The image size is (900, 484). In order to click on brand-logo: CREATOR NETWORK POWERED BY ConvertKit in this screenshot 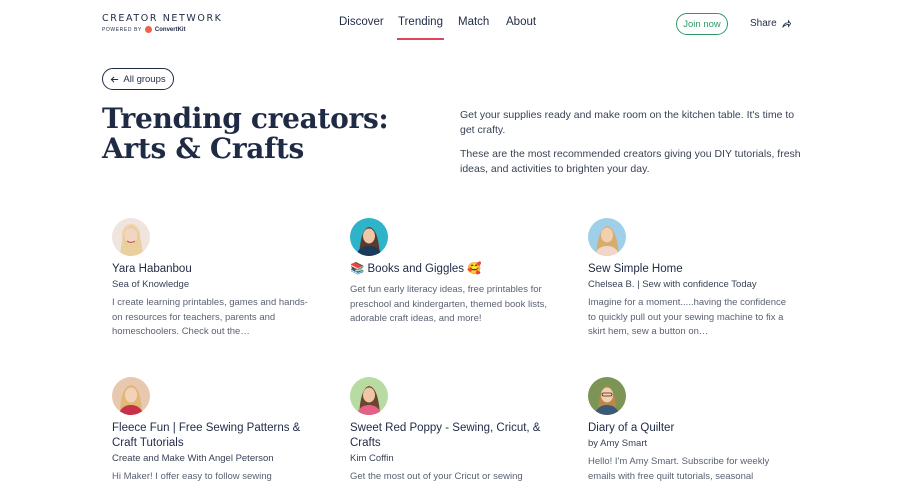, I will do `click(162, 23)`.